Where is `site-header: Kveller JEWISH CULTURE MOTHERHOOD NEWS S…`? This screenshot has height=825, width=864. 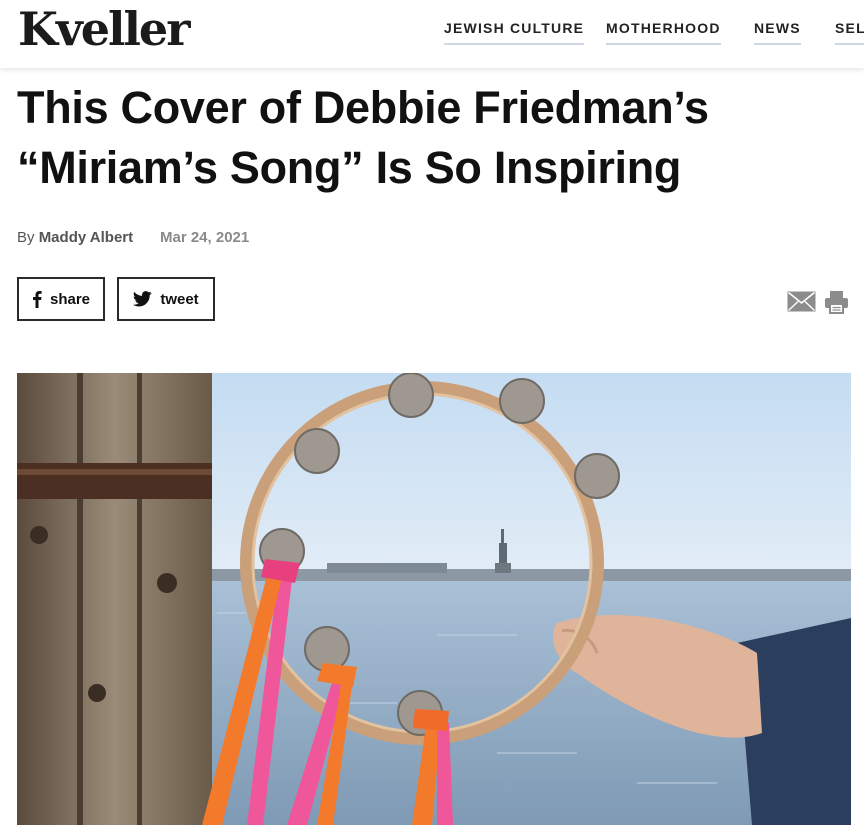 site-header: Kveller JEWISH CULTURE MOTHERHOOD NEWS S… is located at coordinates (432, 34).